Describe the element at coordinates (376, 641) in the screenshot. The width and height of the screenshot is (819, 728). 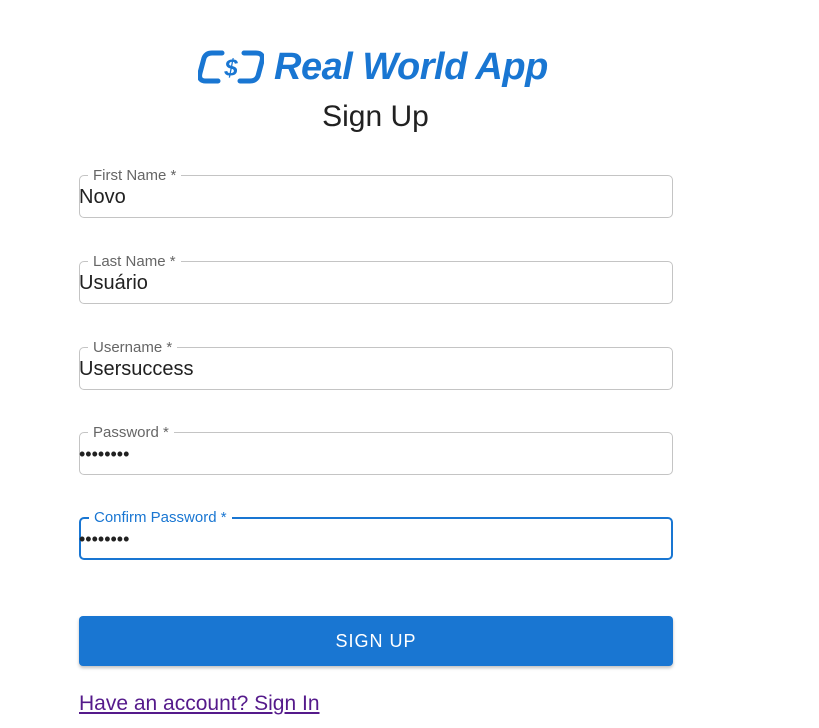
I see `sign-up-button: SIGN UP` at that location.